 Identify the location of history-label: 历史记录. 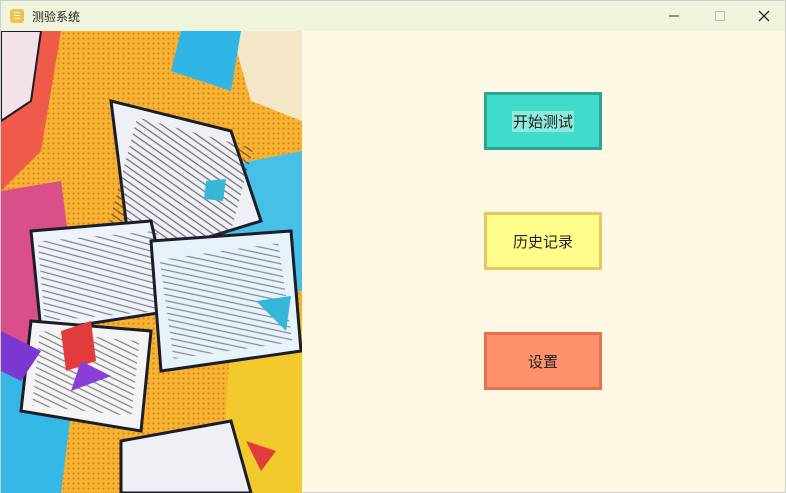
(542, 241).